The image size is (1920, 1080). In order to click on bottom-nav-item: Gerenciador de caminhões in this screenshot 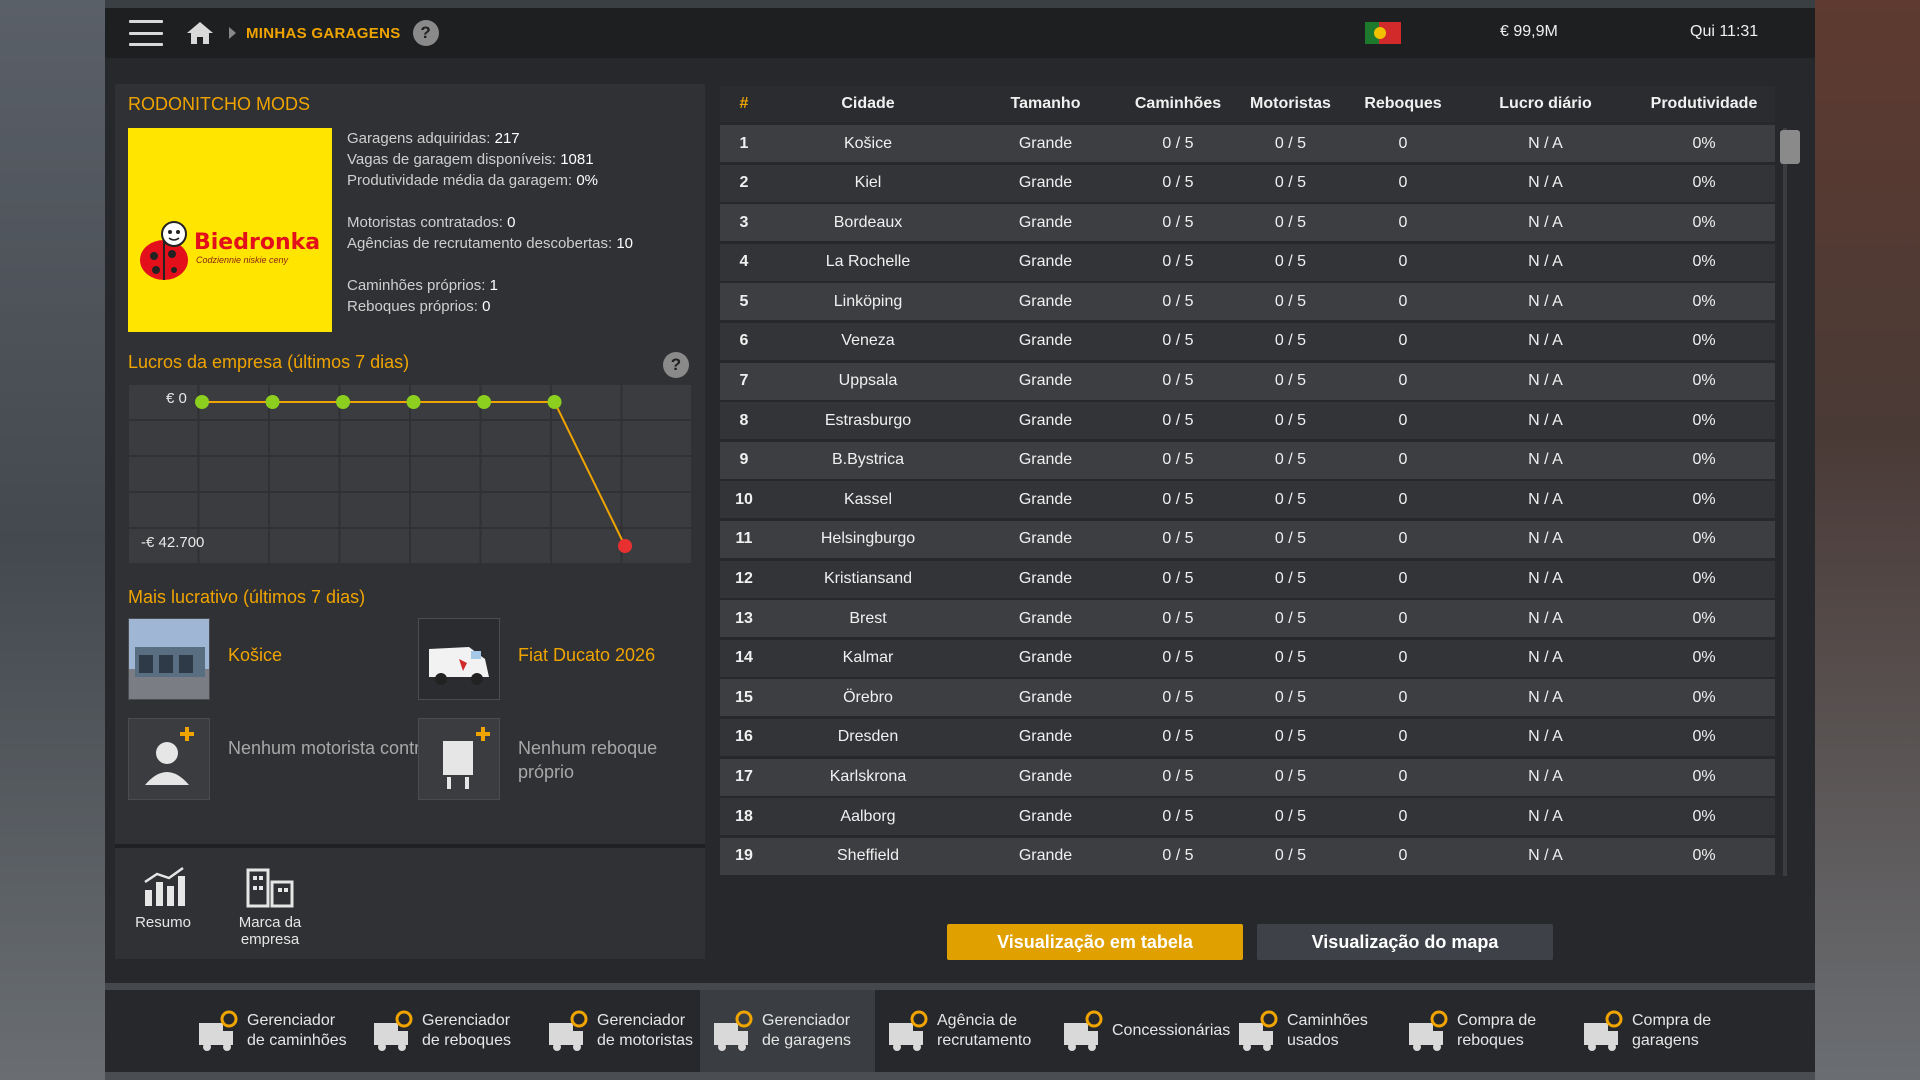, I will do `click(272, 1031)`.